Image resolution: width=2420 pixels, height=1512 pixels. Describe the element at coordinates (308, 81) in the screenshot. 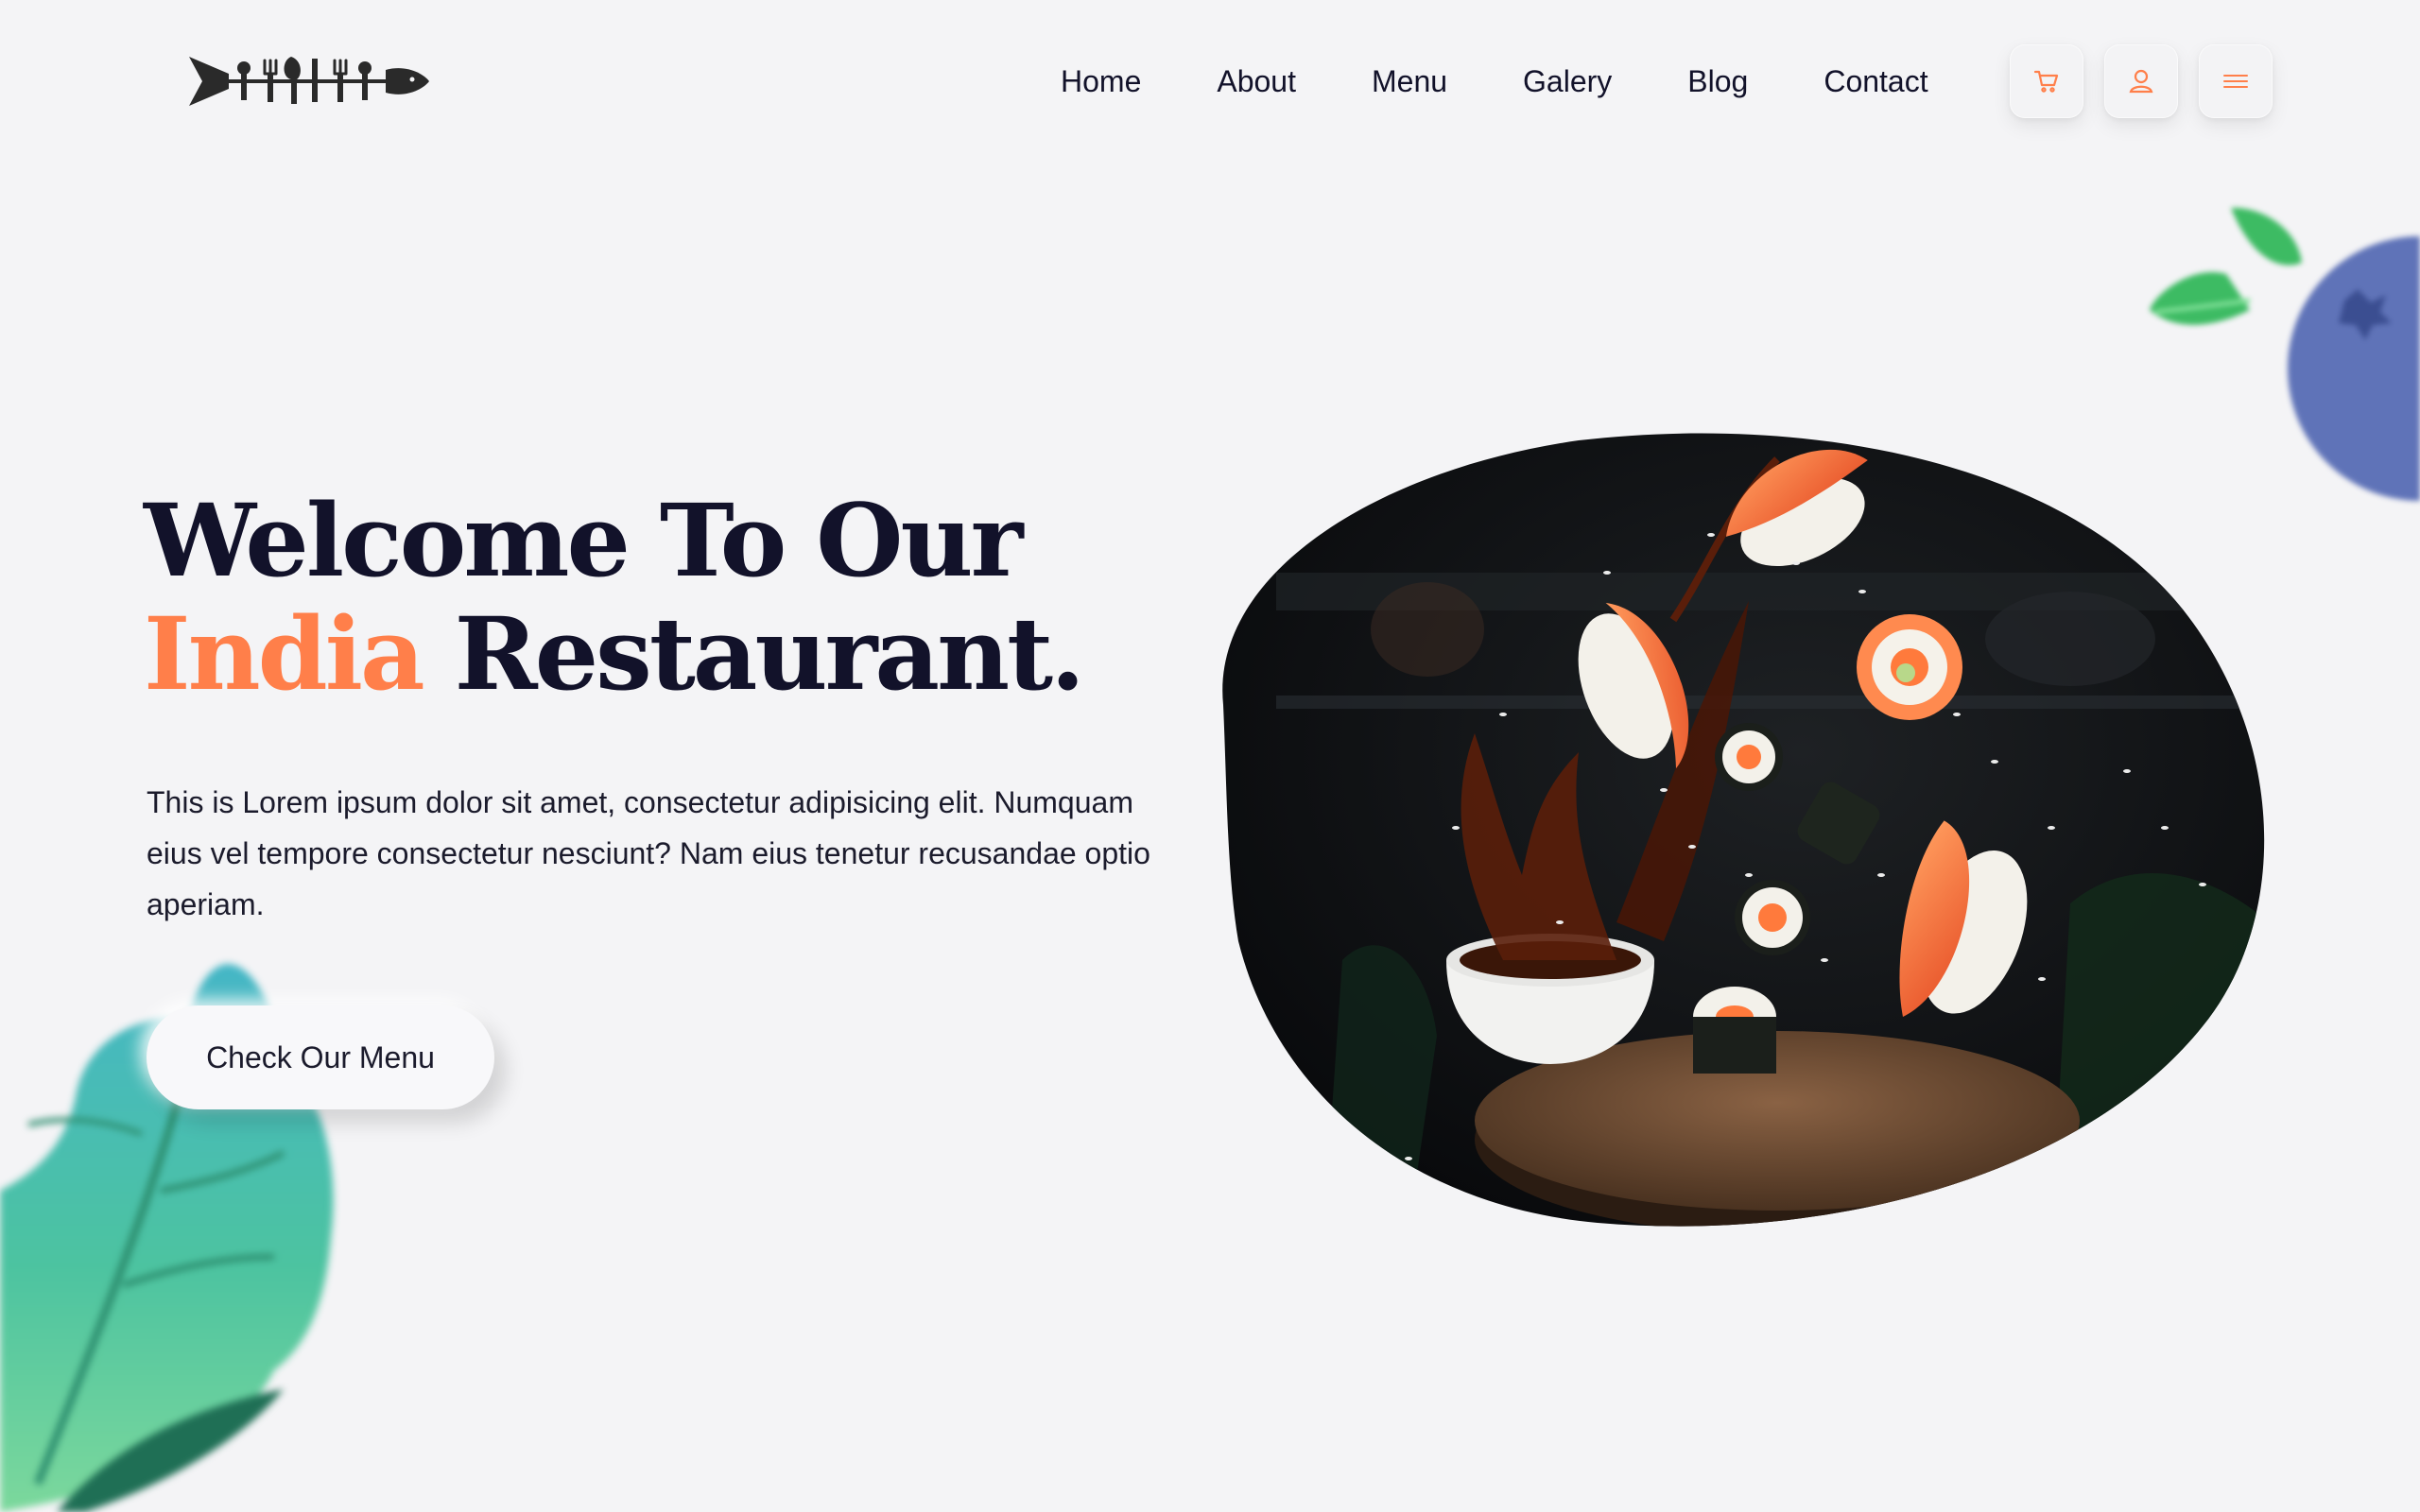

I see `logo` at that location.